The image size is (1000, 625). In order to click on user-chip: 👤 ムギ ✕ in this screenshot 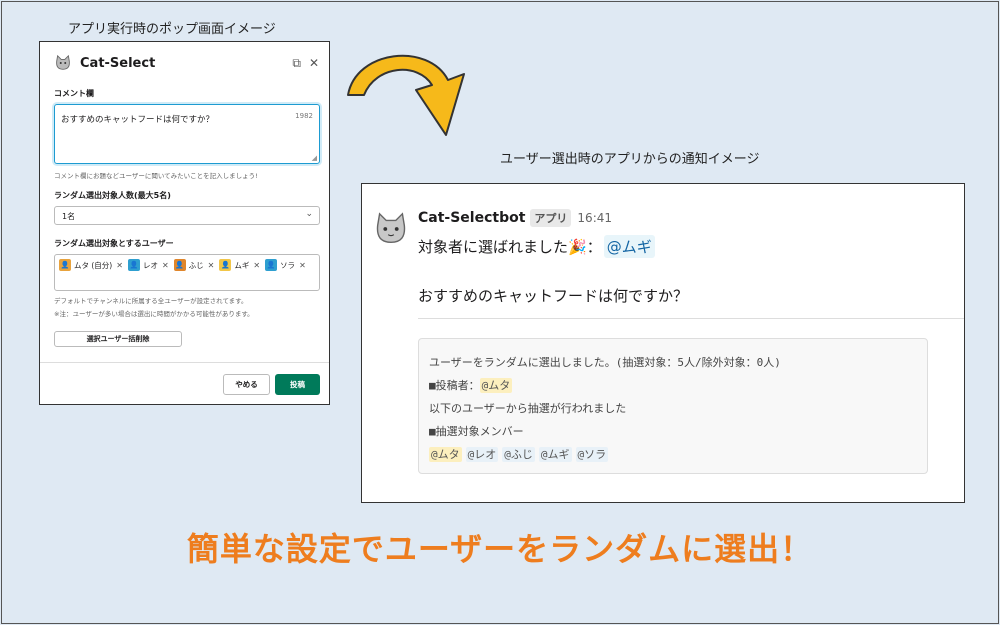, I will do `click(239, 265)`.